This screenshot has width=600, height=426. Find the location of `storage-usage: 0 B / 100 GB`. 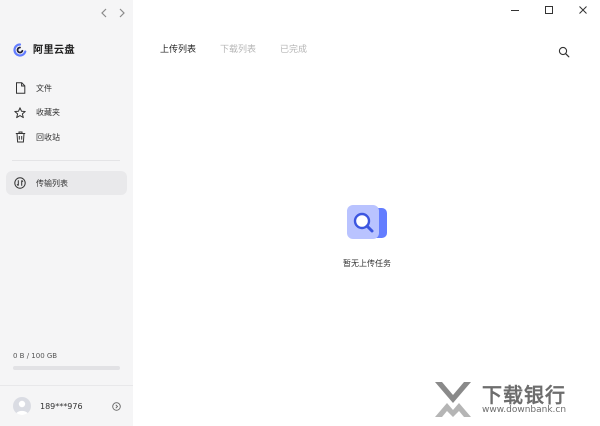

storage-usage: 0 B / 100 GB is located at coordinates (67, 361).